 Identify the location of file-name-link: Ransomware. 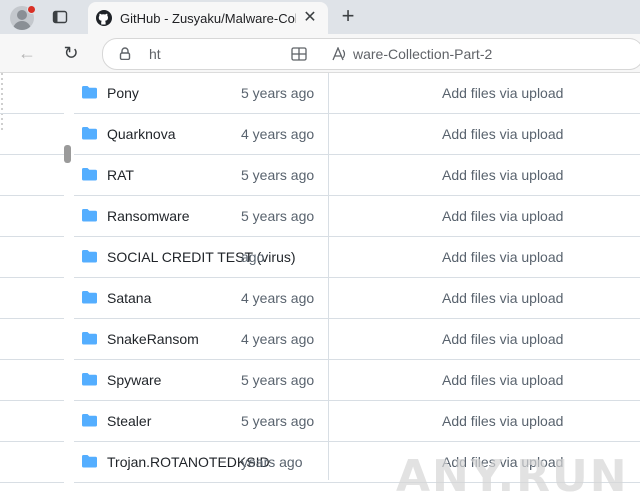
(148, 216).